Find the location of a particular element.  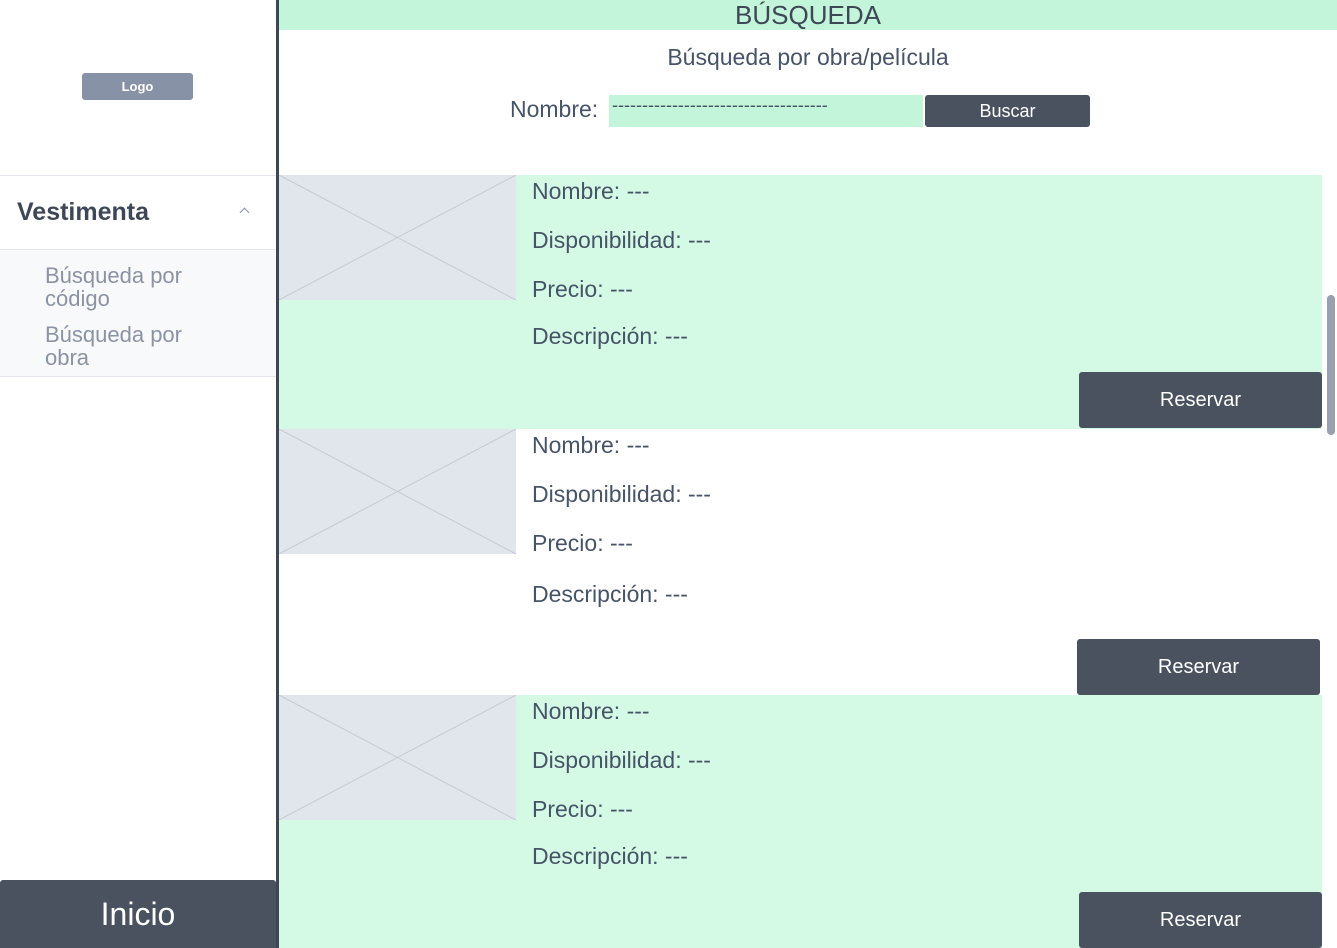

logo: Logo is located at coordinates (137, 86).